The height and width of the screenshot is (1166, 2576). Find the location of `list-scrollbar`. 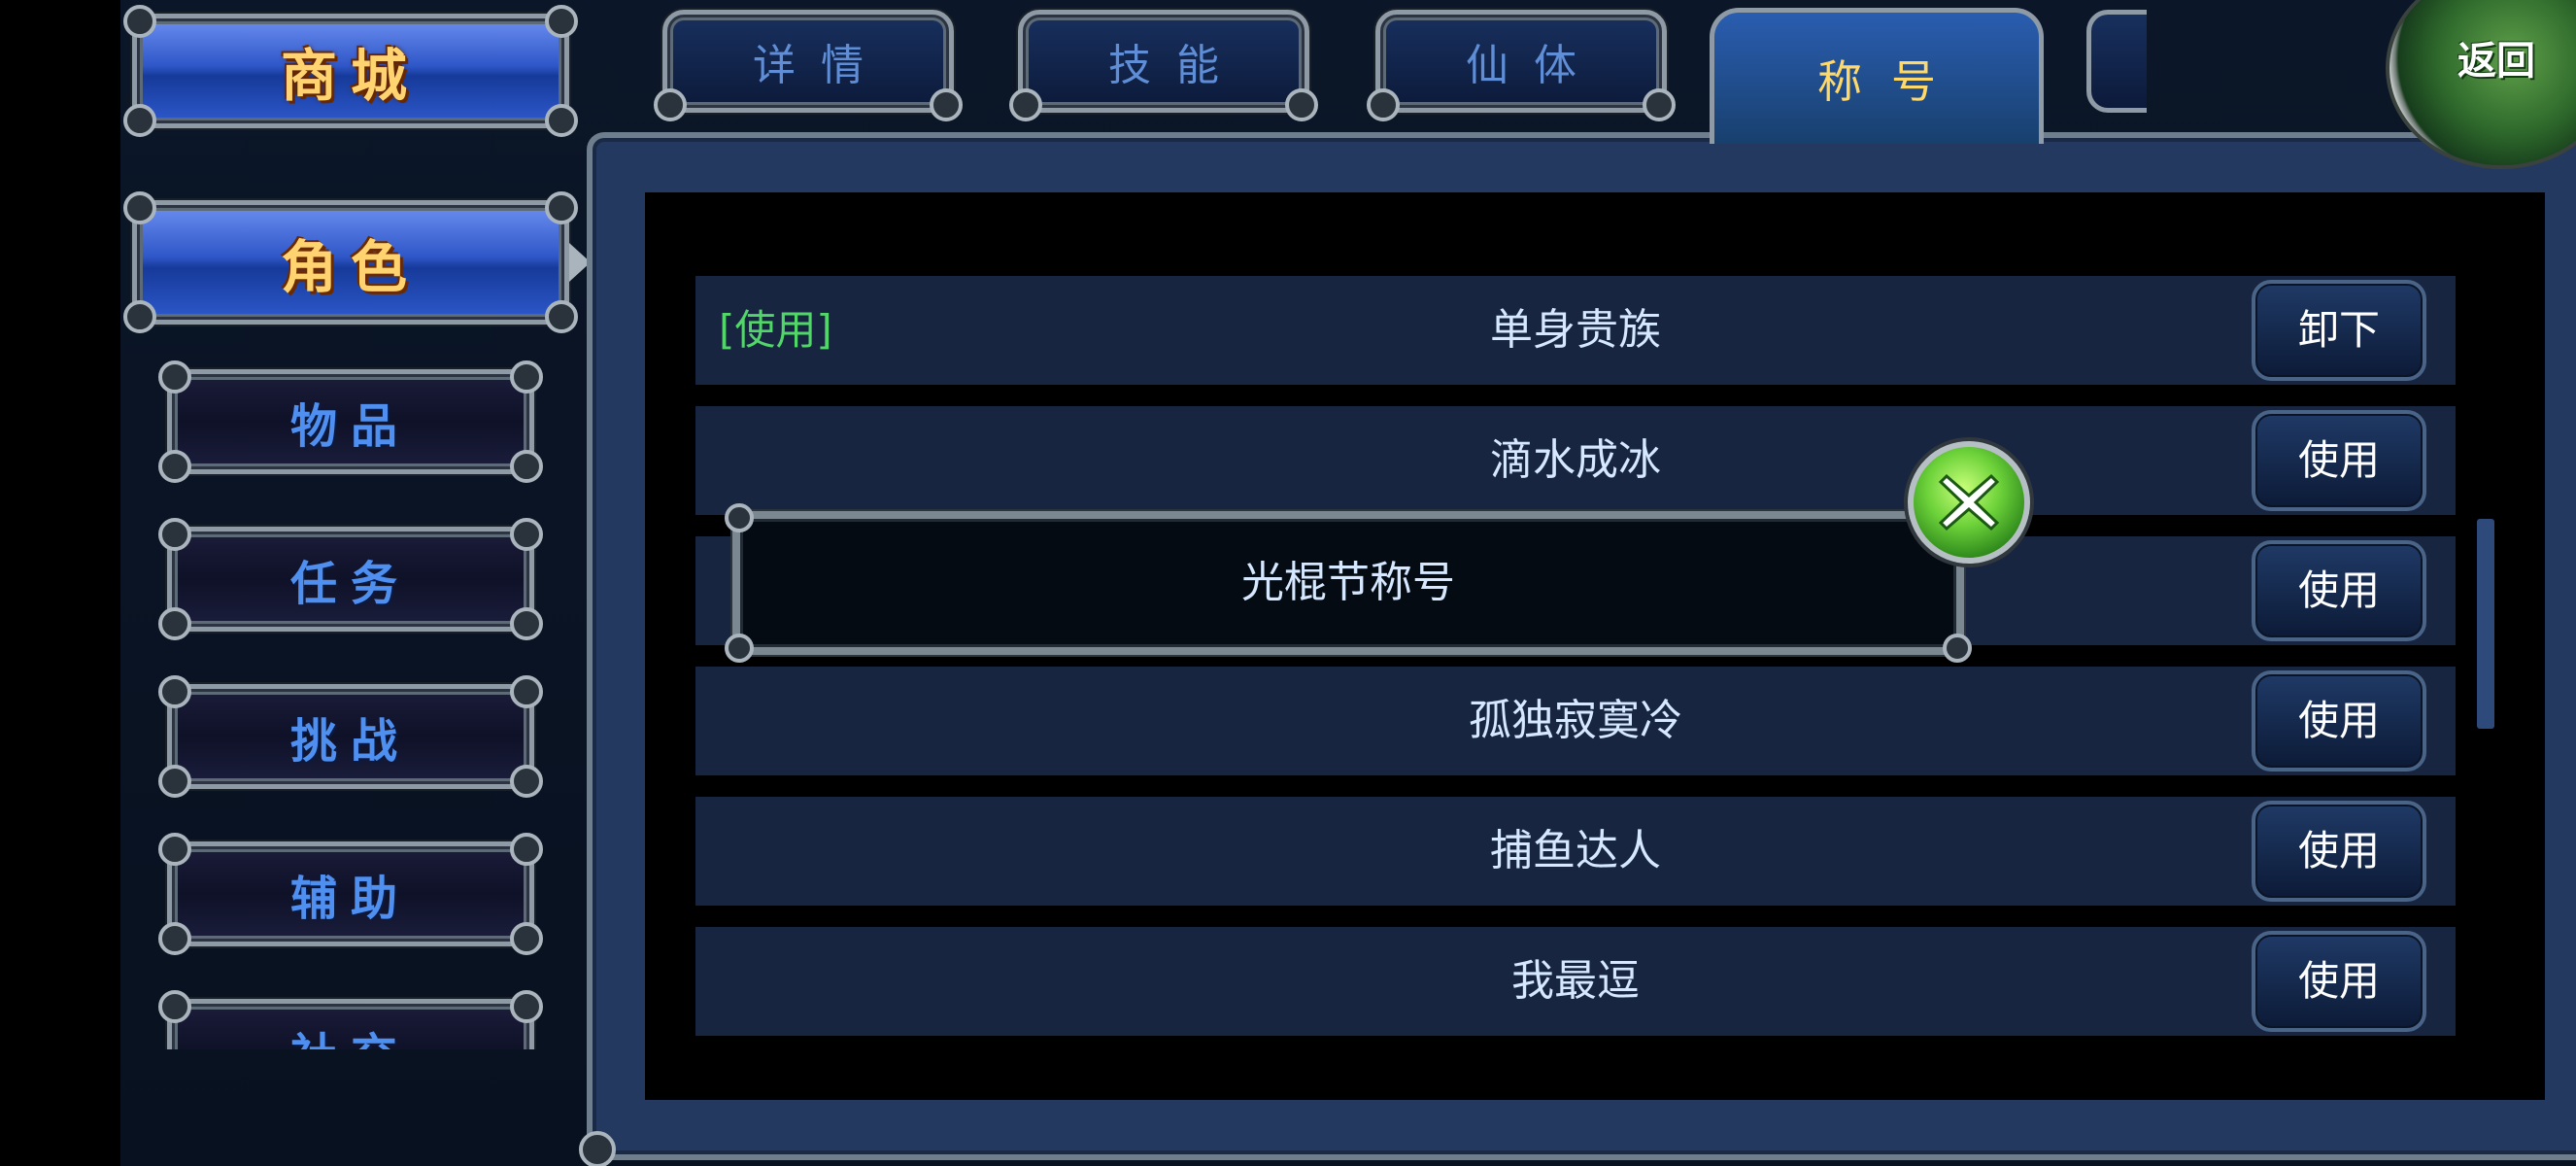

list-scrollbar is located at coordinates (2485, 624).